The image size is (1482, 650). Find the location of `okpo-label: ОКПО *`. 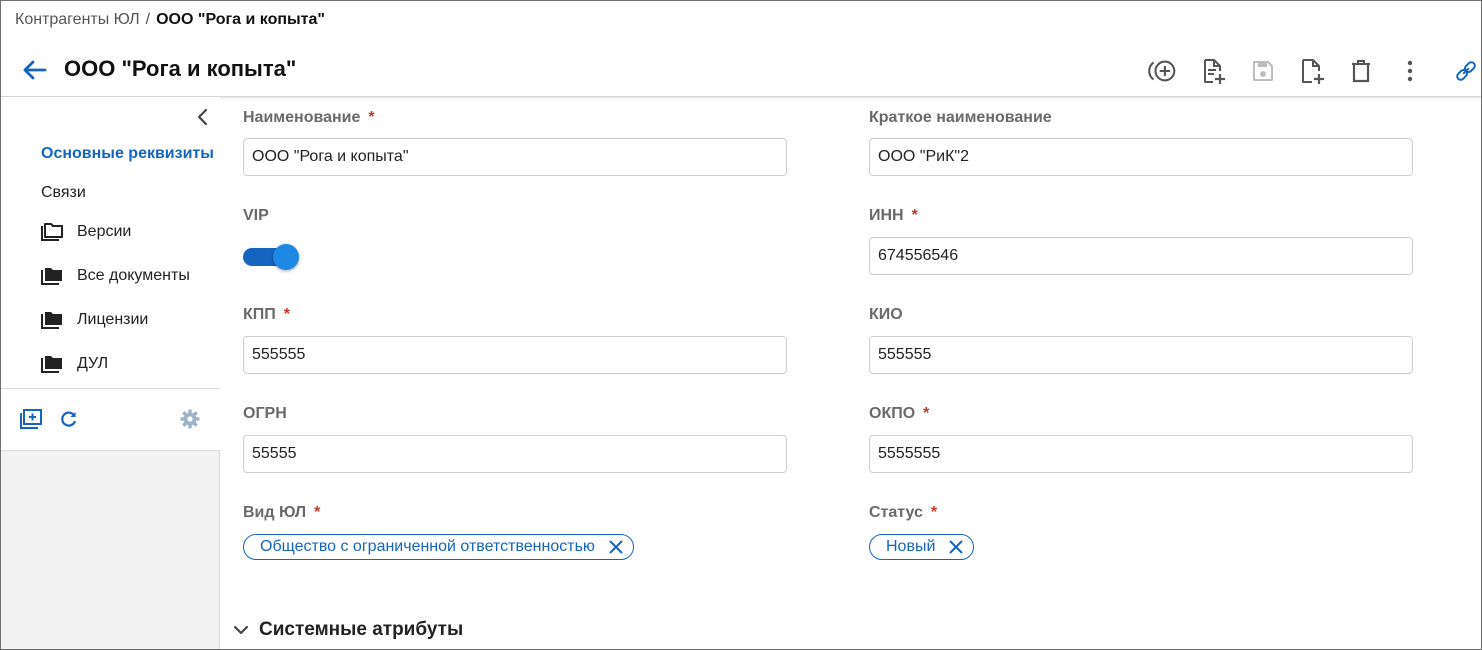

okpo-label: ОКПО * is located at coordinates (899, 414).